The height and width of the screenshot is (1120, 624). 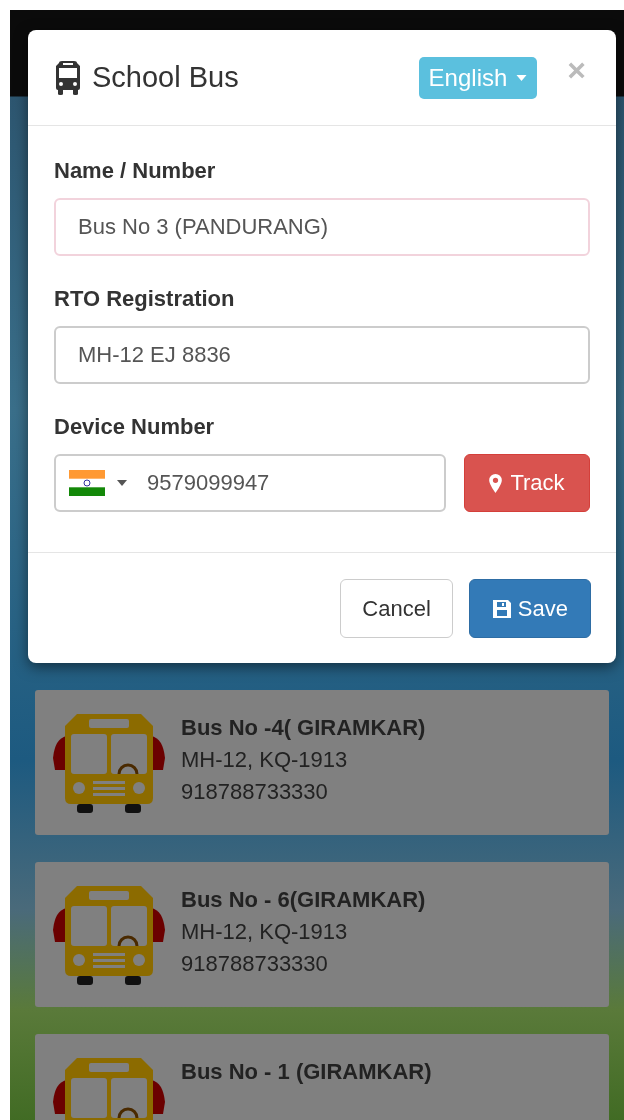 What do you see at coordinates (527, 483) in the screenshot?
I see `track-button: Track` at bounding box center [527, 483].